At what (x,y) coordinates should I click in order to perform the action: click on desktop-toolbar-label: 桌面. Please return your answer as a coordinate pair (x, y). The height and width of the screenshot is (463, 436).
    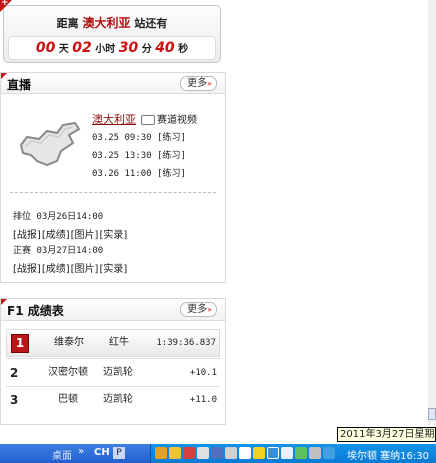
    Looking at the image, I should click on (62, 454).